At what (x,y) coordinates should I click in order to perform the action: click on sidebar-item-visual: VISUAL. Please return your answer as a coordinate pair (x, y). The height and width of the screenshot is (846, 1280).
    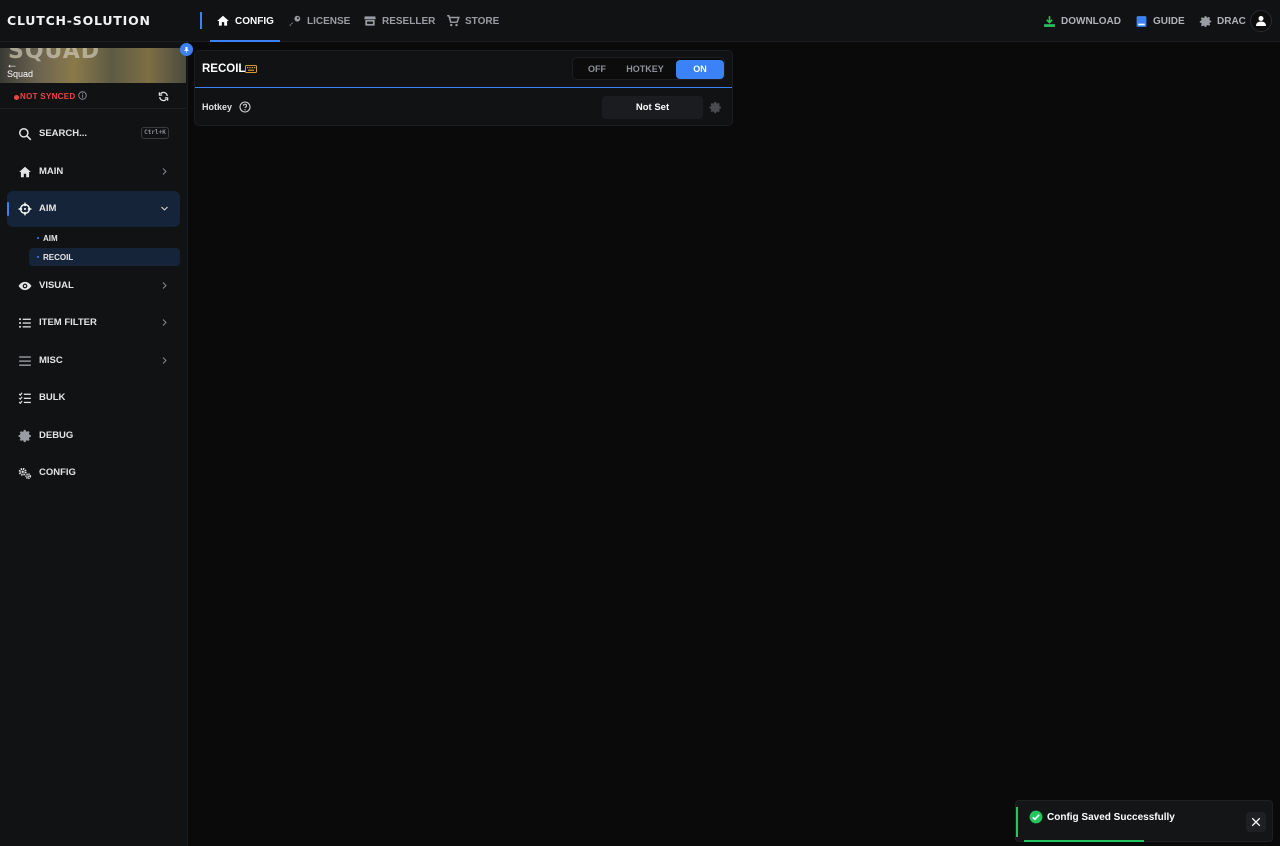
    Looking at the image, I should click on (93, 286).